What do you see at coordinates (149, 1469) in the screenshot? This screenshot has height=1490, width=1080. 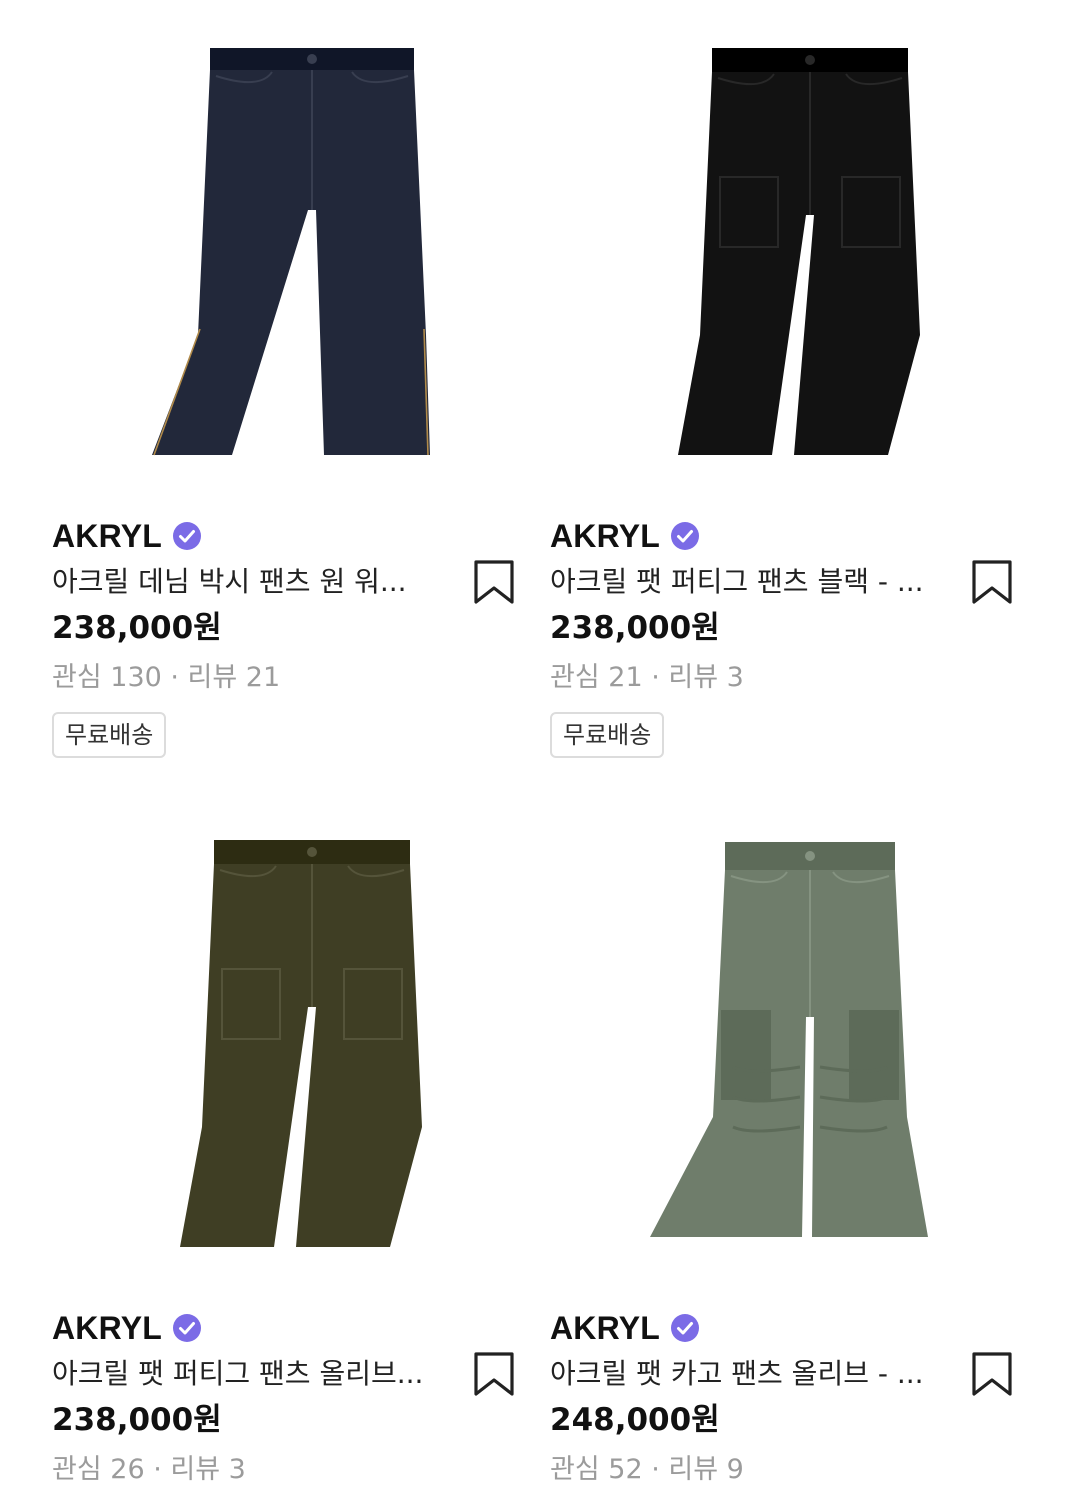 I see `product-stats: 관심 26 · 리뷰 3` at bounding box center [149, 1469].